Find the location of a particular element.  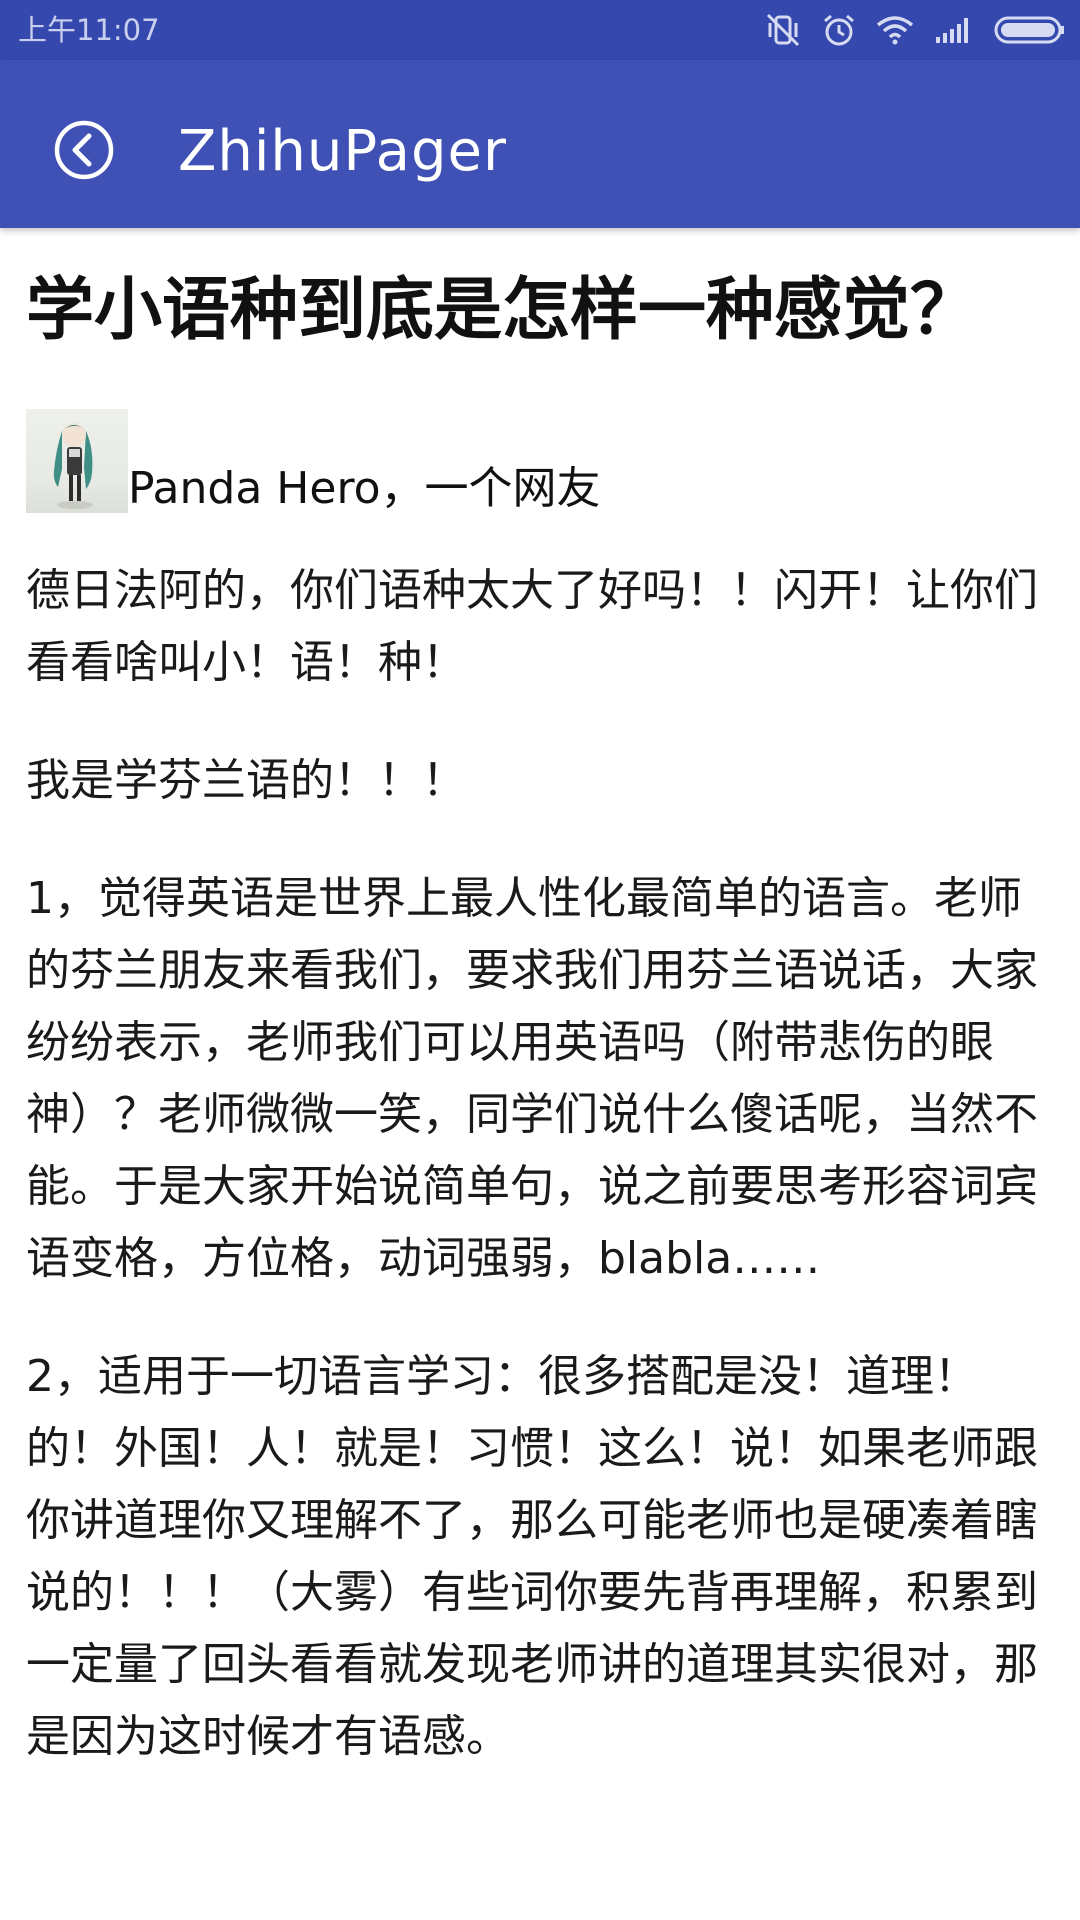

vibrate-off-icon is located at coordinates (783, 30).